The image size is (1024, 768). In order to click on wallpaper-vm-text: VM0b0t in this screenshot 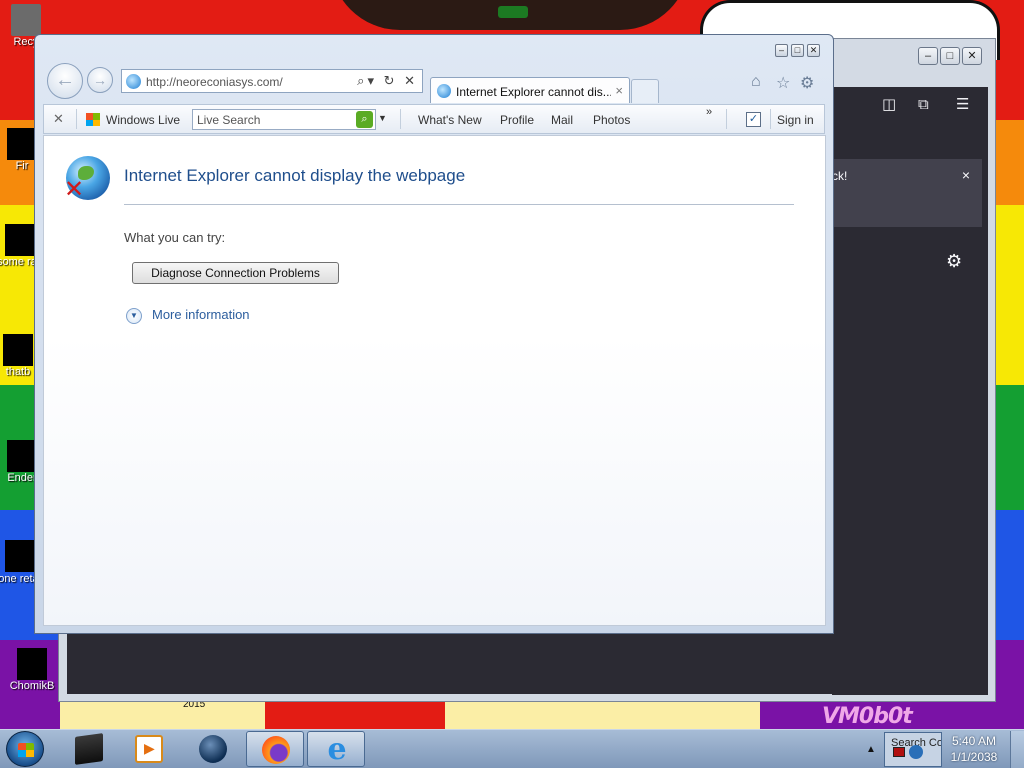, I will do `click(867, 716)`.